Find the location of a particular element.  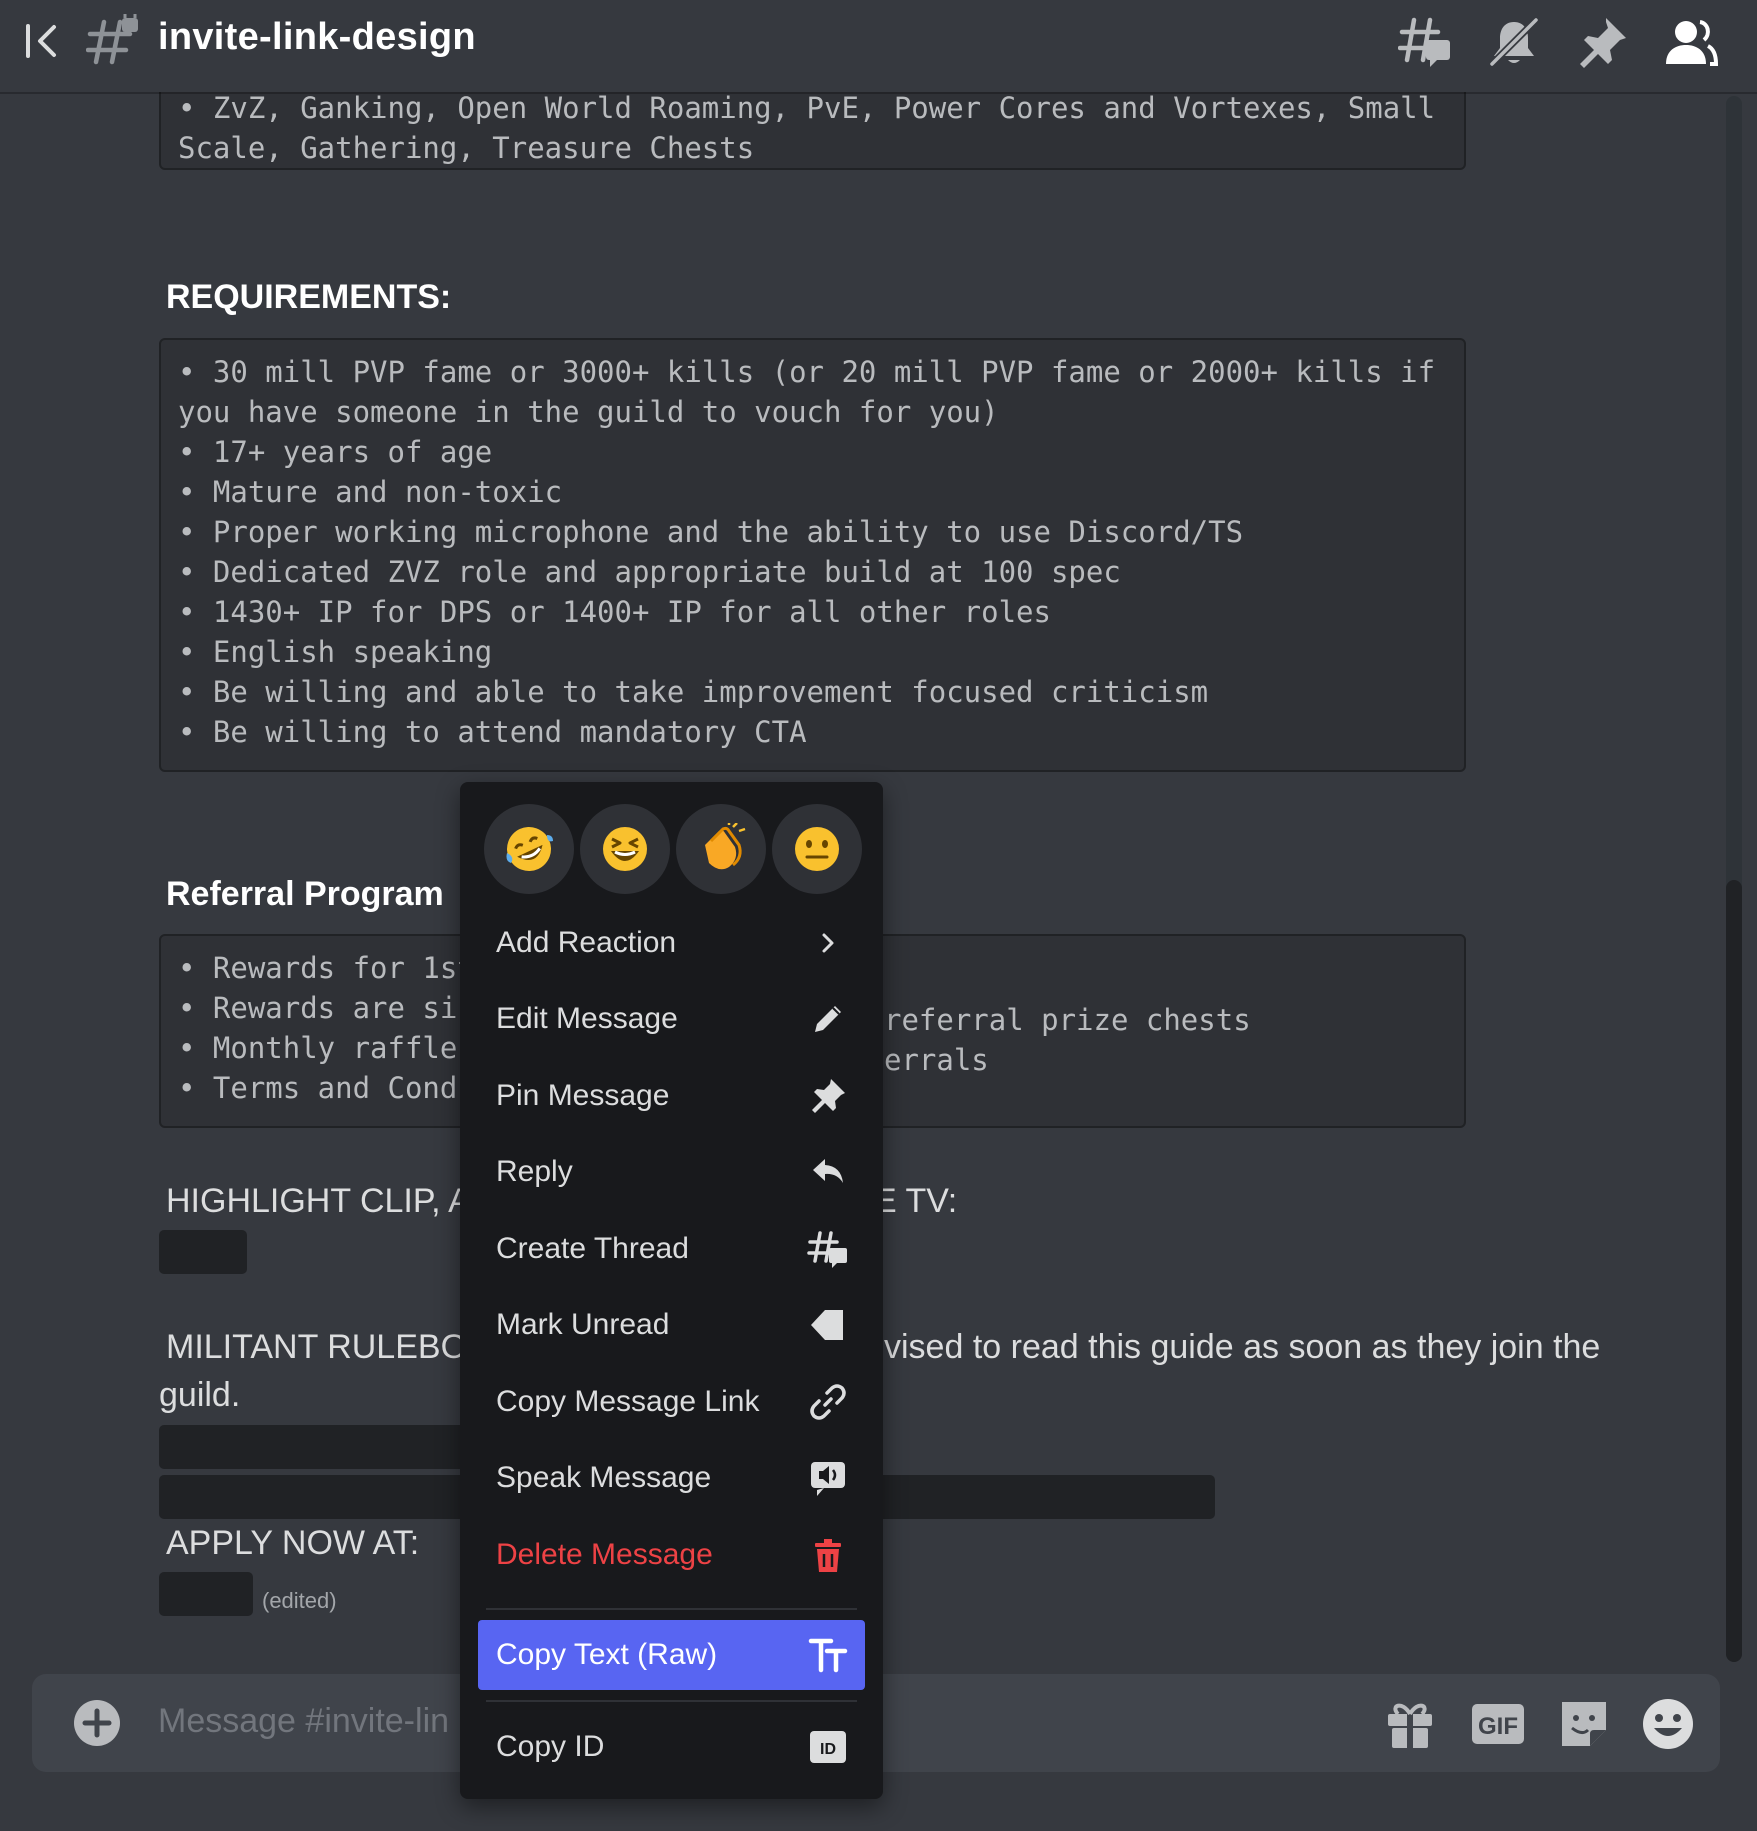

text-icon is located at coordinates (828, 1655).